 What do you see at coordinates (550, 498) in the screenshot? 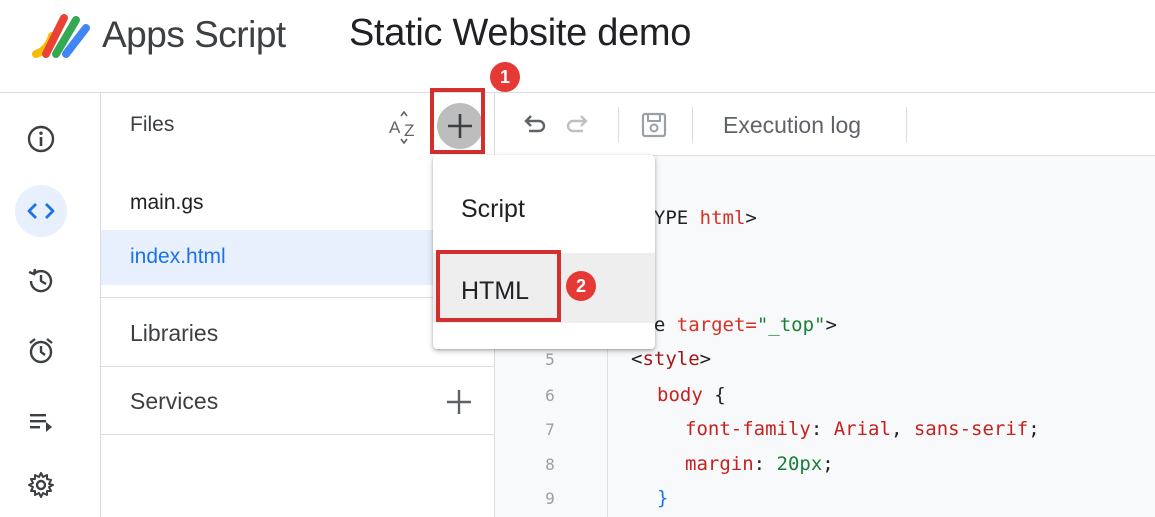
I see `line-number: 9` at bounding box center [550, 498].